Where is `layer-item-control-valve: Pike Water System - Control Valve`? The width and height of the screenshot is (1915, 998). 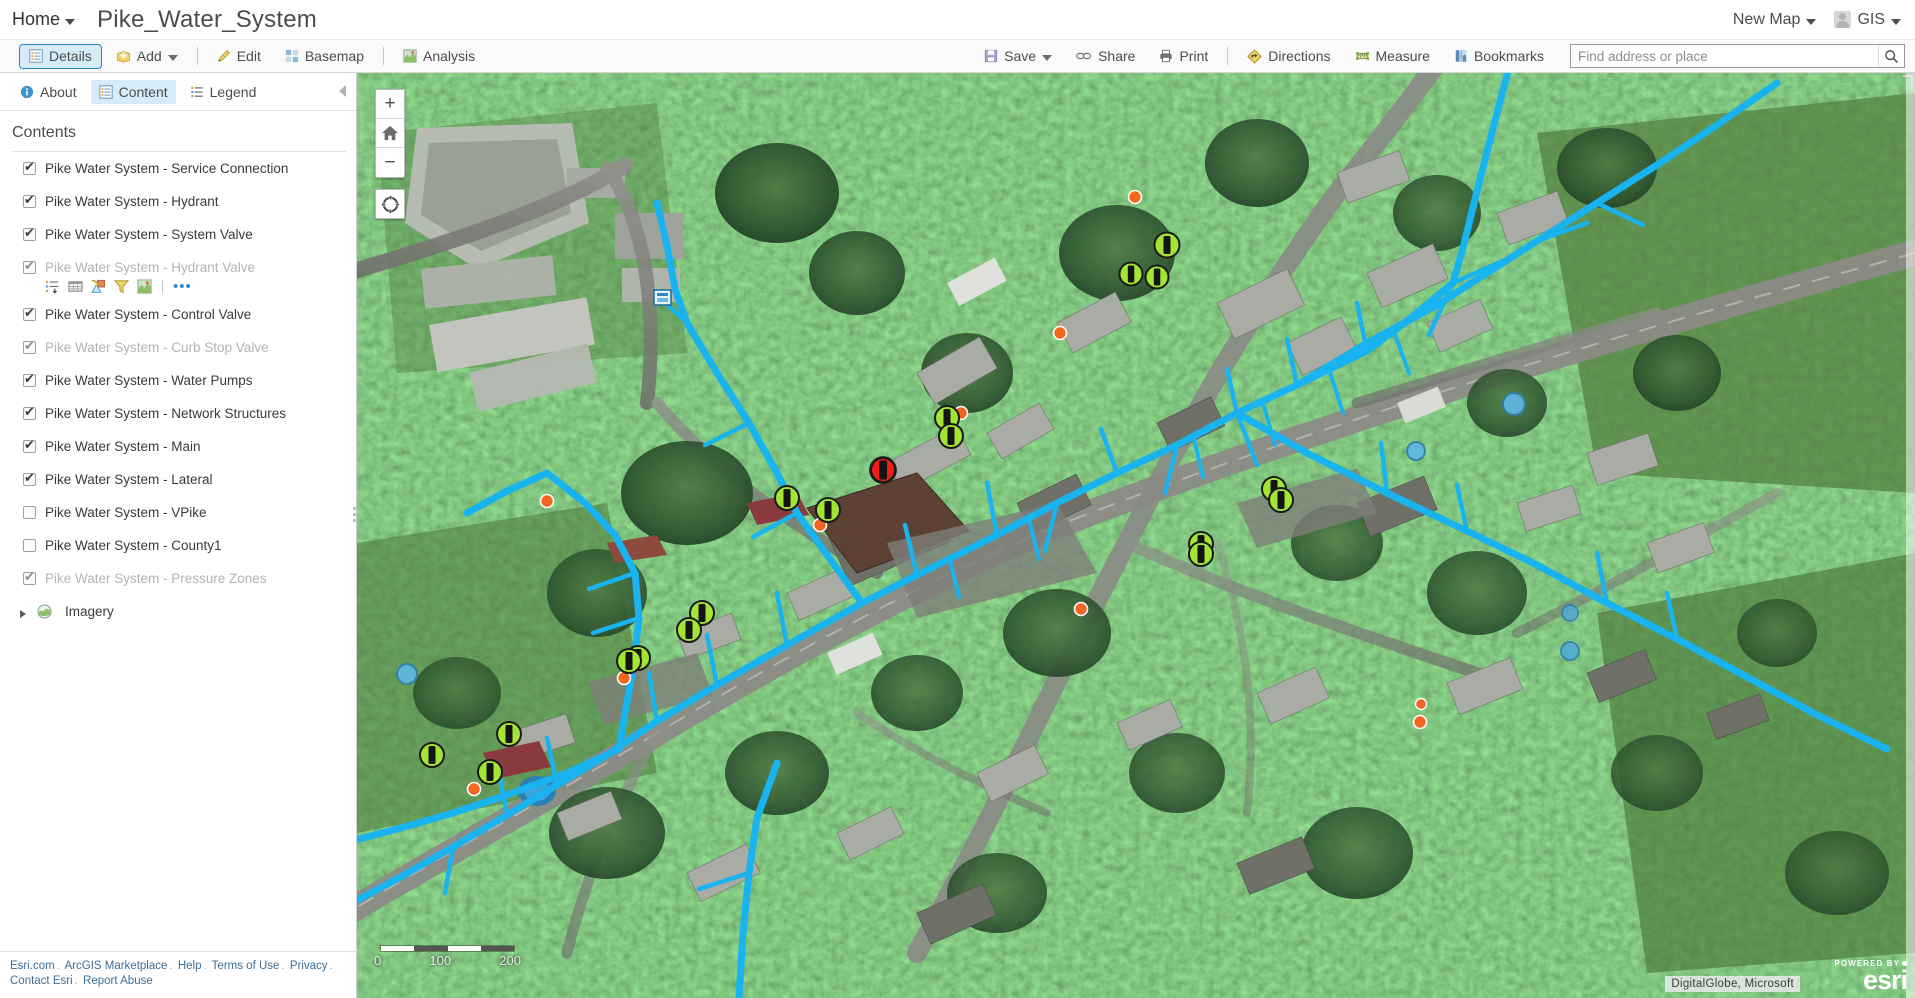
layer-item-control-valve: Pike Water System - Control Valve is located at coordinates (179, 314).